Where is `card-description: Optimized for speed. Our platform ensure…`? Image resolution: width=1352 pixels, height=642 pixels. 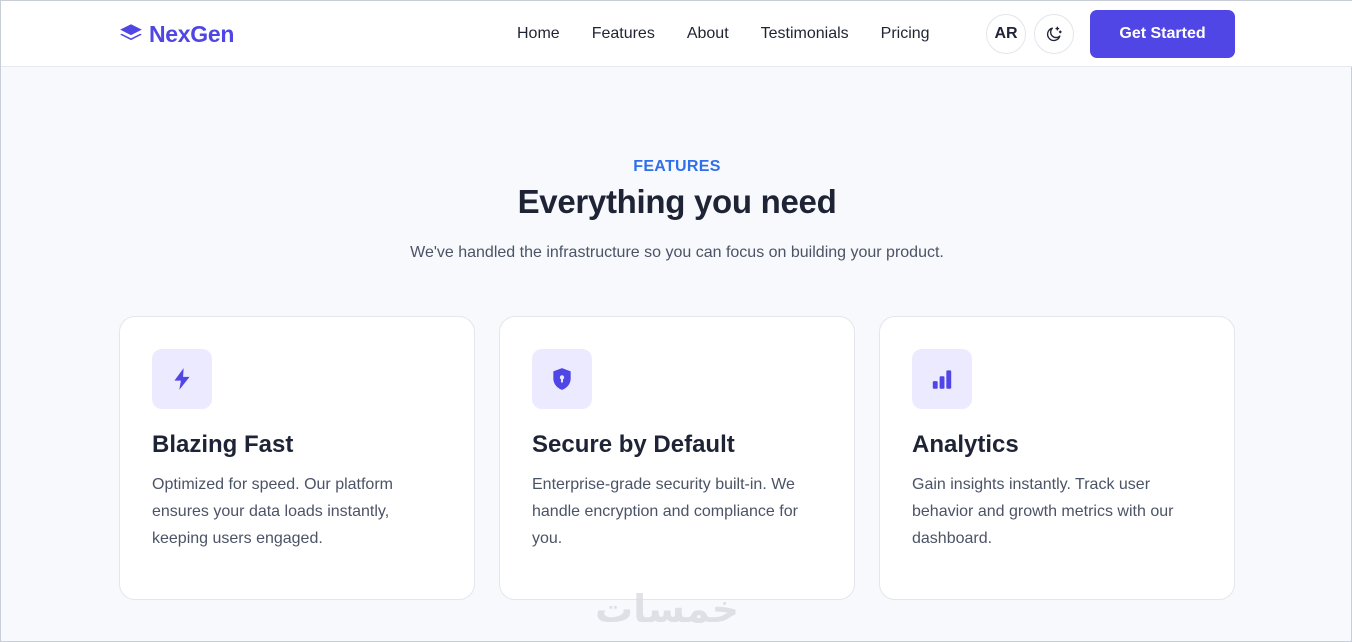
card-description: Optimized for speed. Our platform ensure… is located at coordinates (272, 511).